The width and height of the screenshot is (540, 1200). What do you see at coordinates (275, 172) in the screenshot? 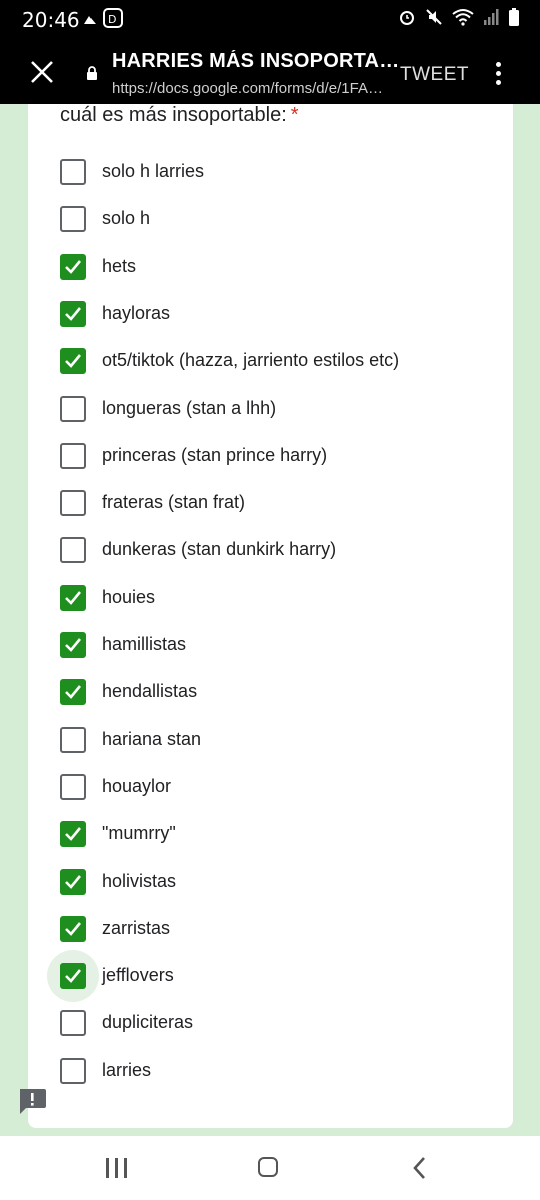
I see `checkbox-option: solo h larries` at bounding box center [275, 172].